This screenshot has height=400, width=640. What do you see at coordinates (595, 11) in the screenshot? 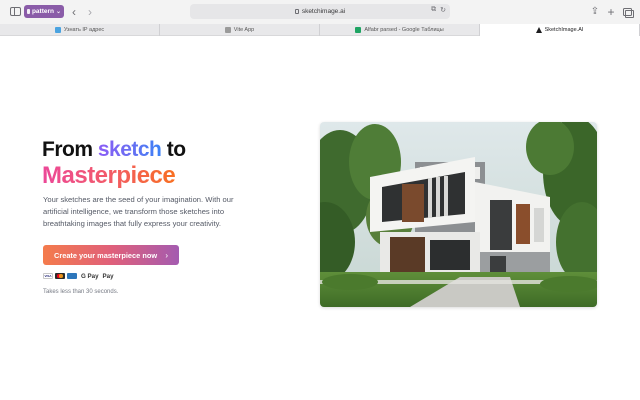
I see `share-icon: ⇪` at bounding box center [595, 11].